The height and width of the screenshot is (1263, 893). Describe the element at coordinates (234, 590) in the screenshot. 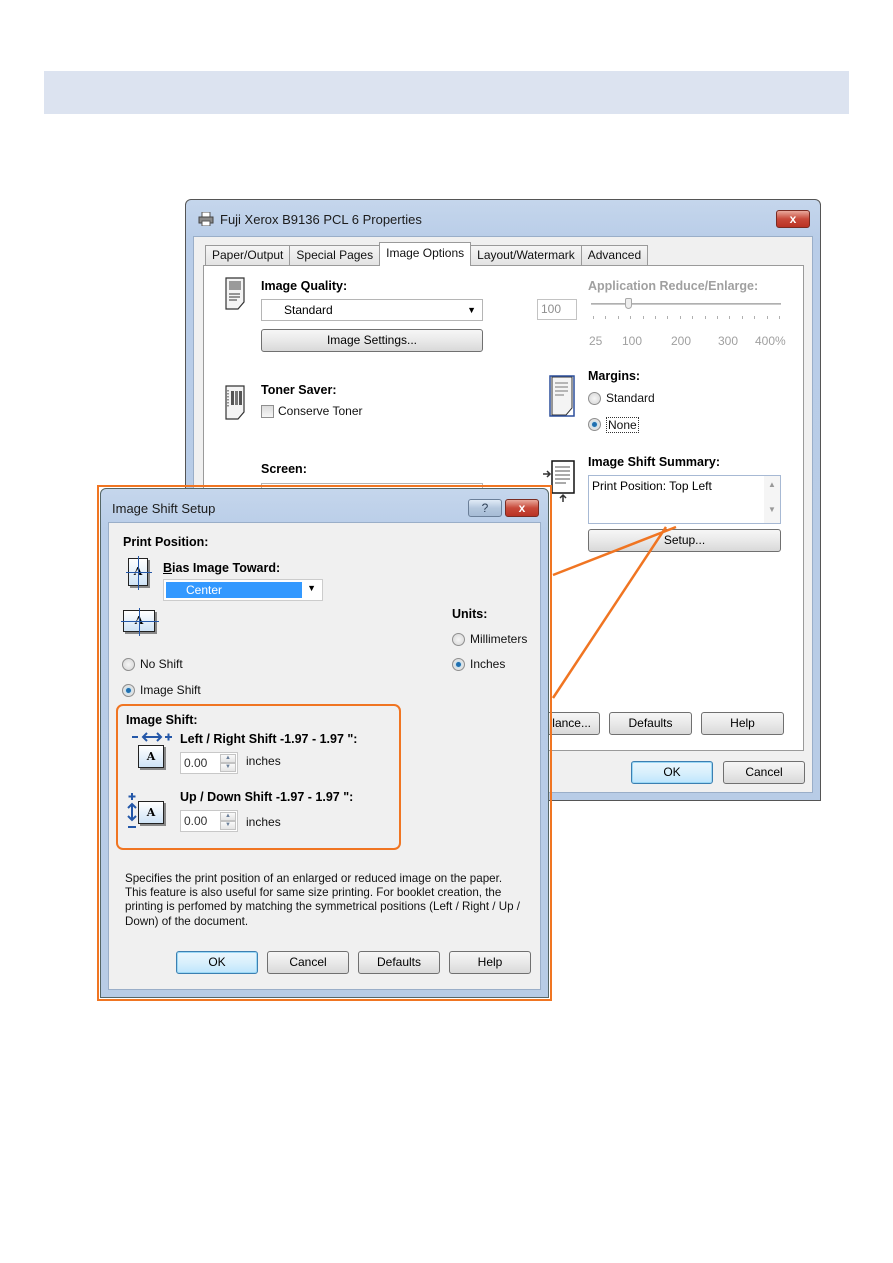

I see `bias-image-toward-value: Center` at that location.